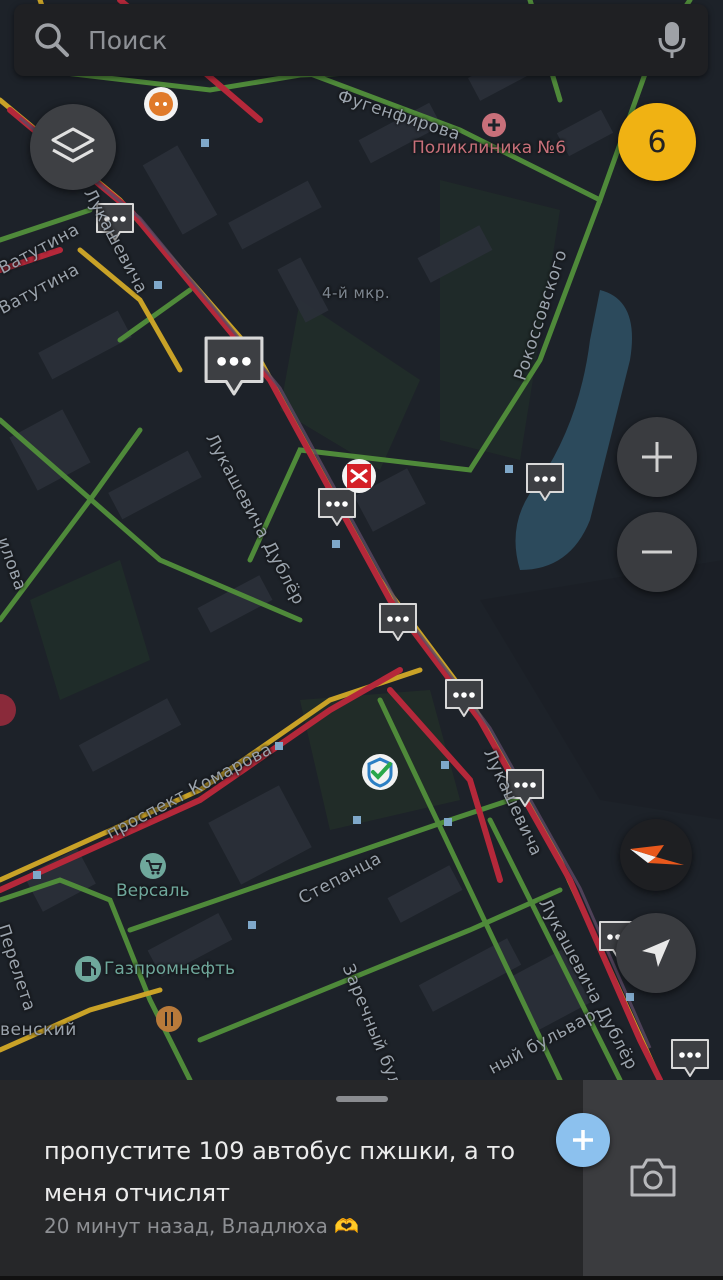 The image size is (723, 1280). I want to click on street-label: венский, so click(38, 1030).